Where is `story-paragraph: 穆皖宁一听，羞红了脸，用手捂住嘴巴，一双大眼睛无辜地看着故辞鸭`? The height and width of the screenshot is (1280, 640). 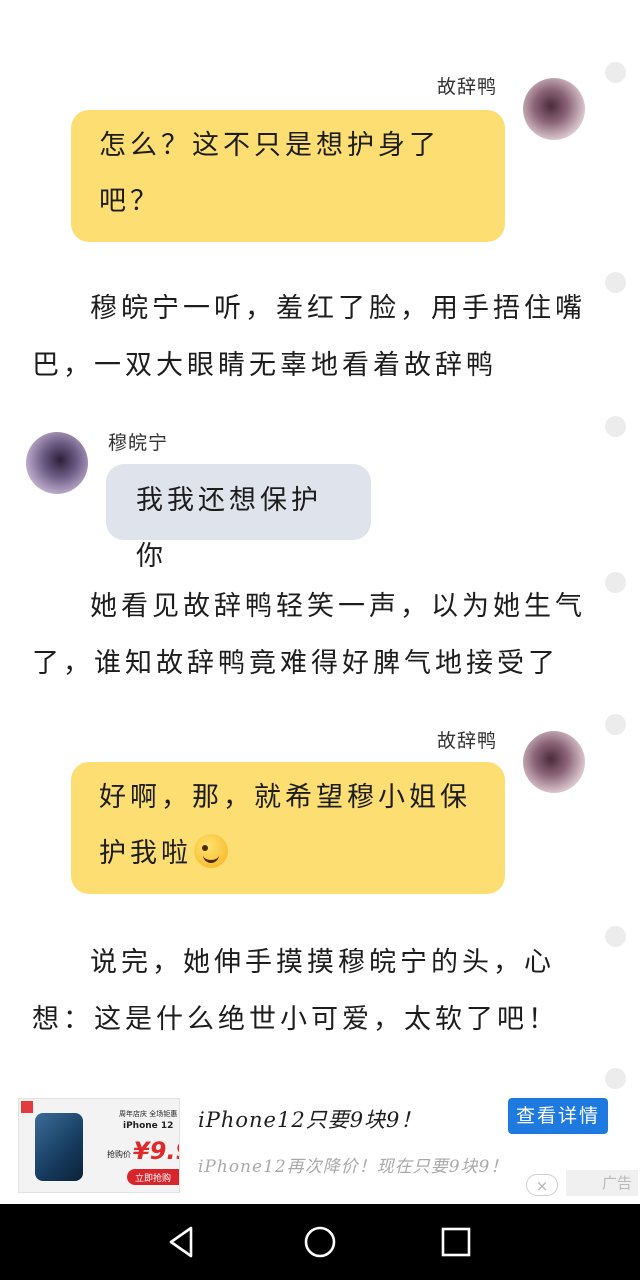
story-paragraph: 穆皖宁一听，羞红了脸，用手捂住嘴巴，一双大眼睛无辜地看着故辞鸭 is located at coordinates (309, 337).